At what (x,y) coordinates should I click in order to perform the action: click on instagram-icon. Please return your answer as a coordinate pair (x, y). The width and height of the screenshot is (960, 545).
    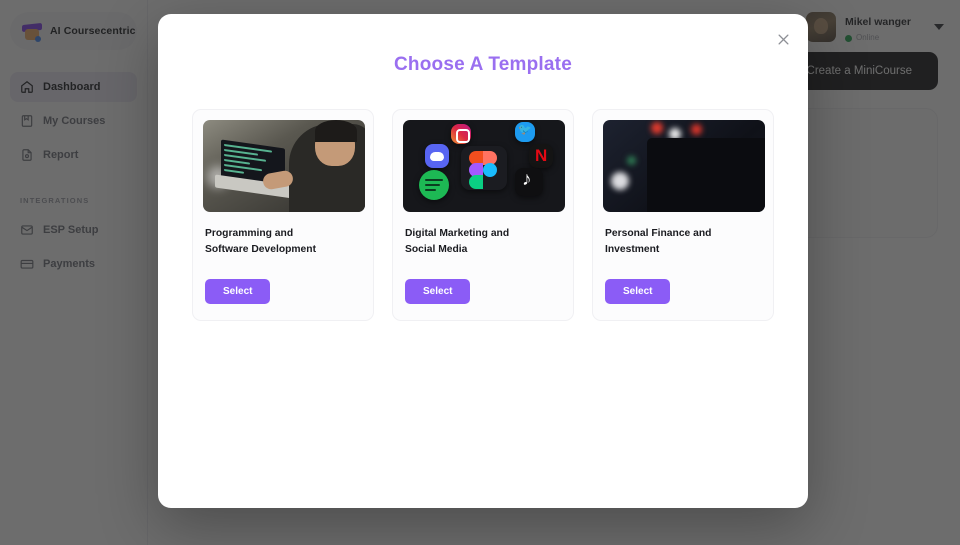
    Looking at the image, I should click on (461, 134).